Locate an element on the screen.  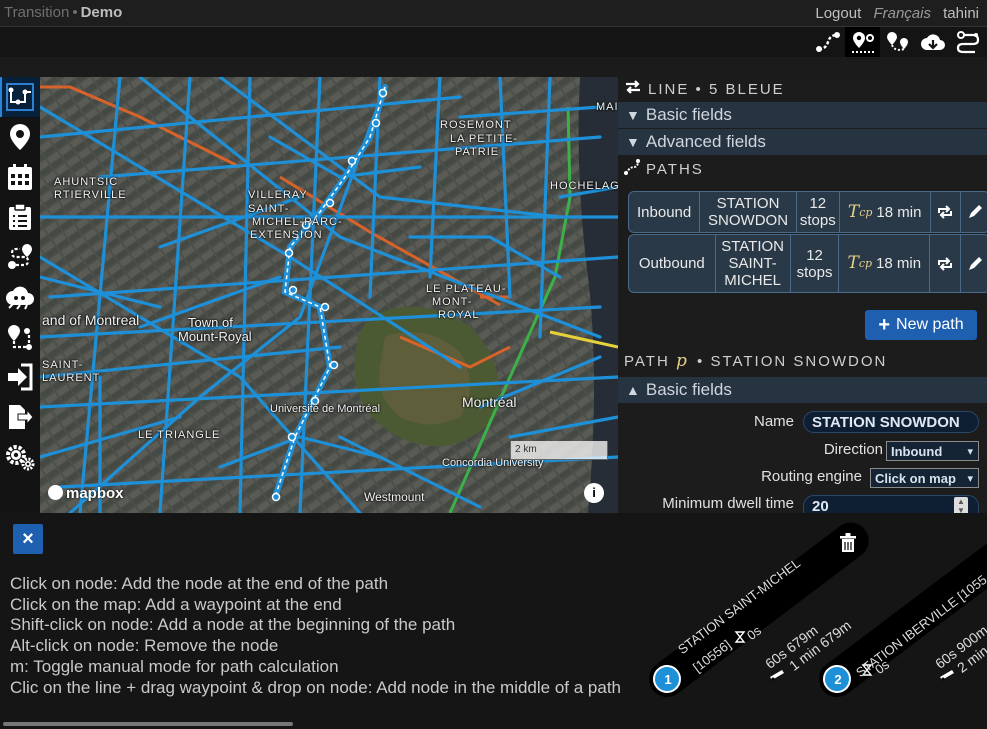
map-label: LE PLATEAU- is located at coordinates (466, 289).